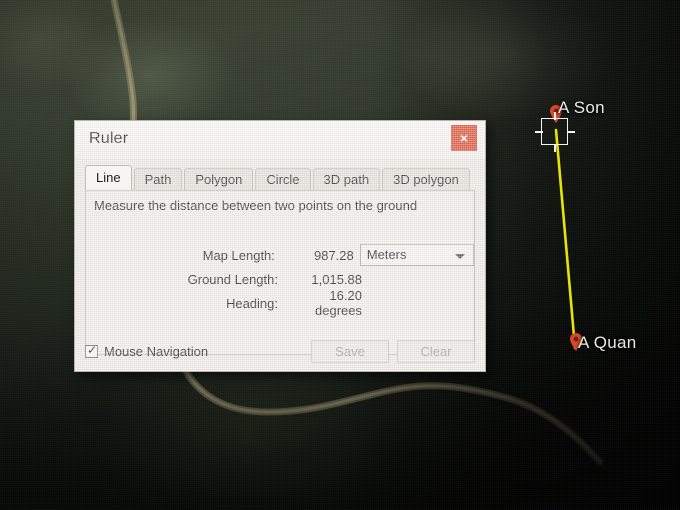 The width and height of the screenshot is (680, 510). What do you see at coordinates (156, 351) in the screenshot?
I see `mouse-navigation-label: Mouse Navigation` at bounding box center [156, 351].